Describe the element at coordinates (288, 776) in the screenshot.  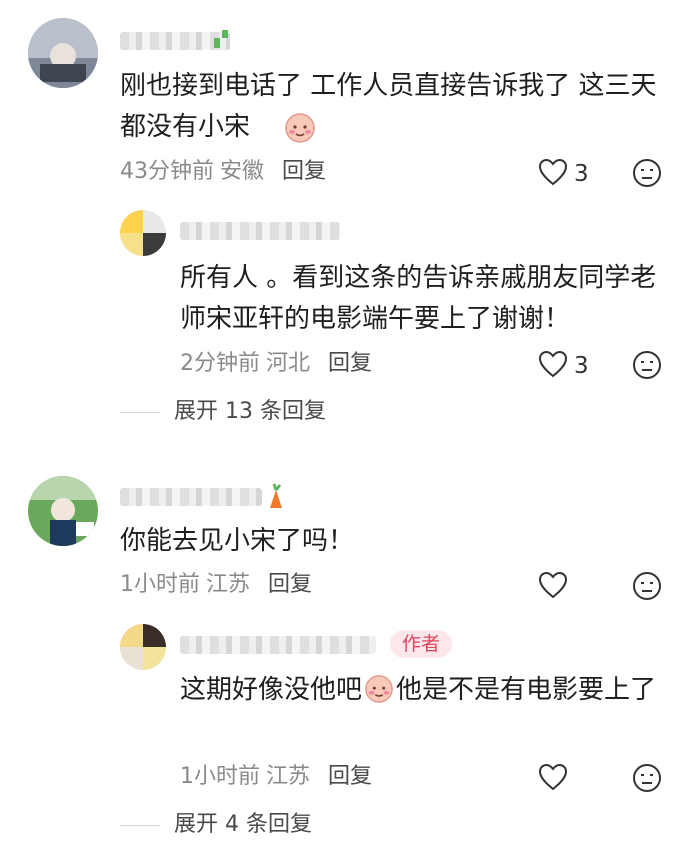
I see `reply-location: 江苏` at that location.